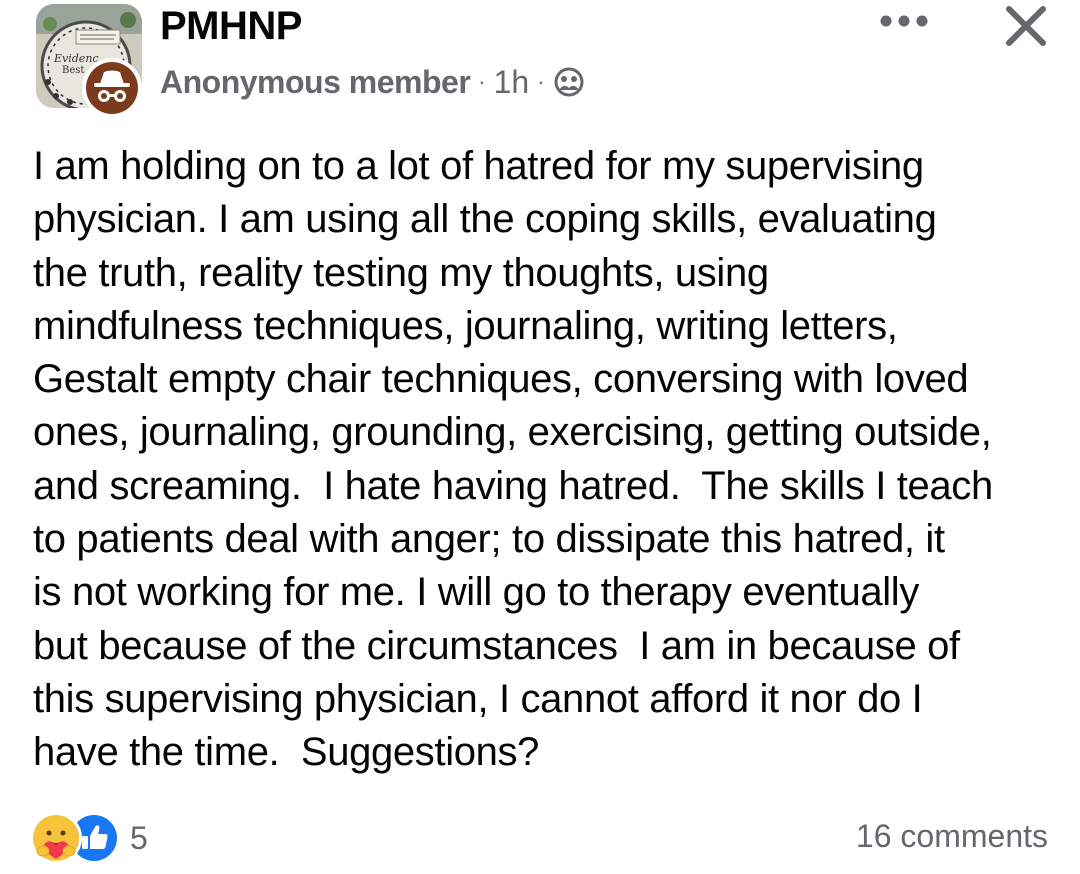 The image size is (1080, 874). Describe the element at coordinates (56, 838) in the screenshot. I see `care-reaction-icon` at that location.